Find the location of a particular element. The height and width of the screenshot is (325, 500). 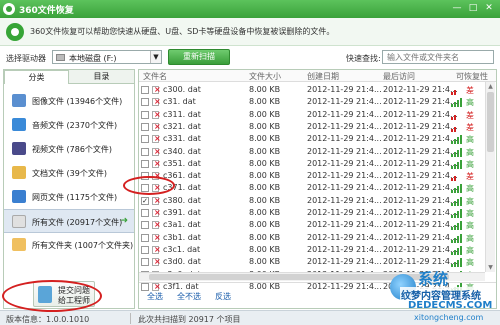

drive-select: 本地磁盘 (F:) ▼ is located at coordinates (107, 57).